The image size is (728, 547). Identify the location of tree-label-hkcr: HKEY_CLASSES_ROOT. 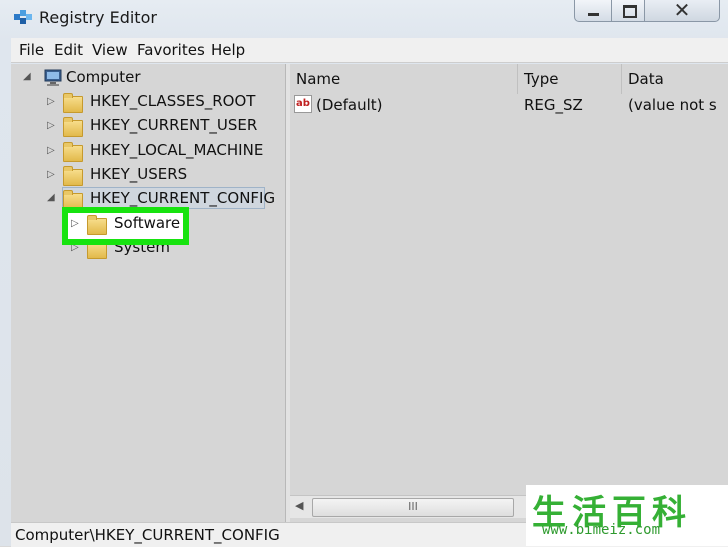
(173, 101).